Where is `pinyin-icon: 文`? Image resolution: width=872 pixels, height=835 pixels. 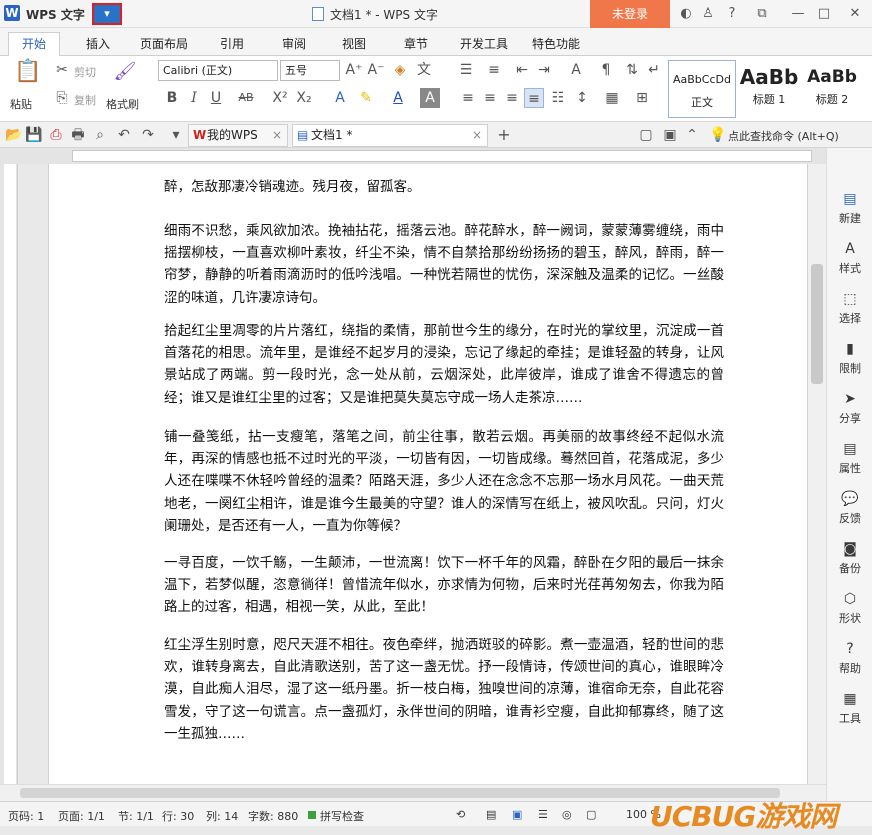
pinyin-icon: 文 is located at coordinates (424, 70).